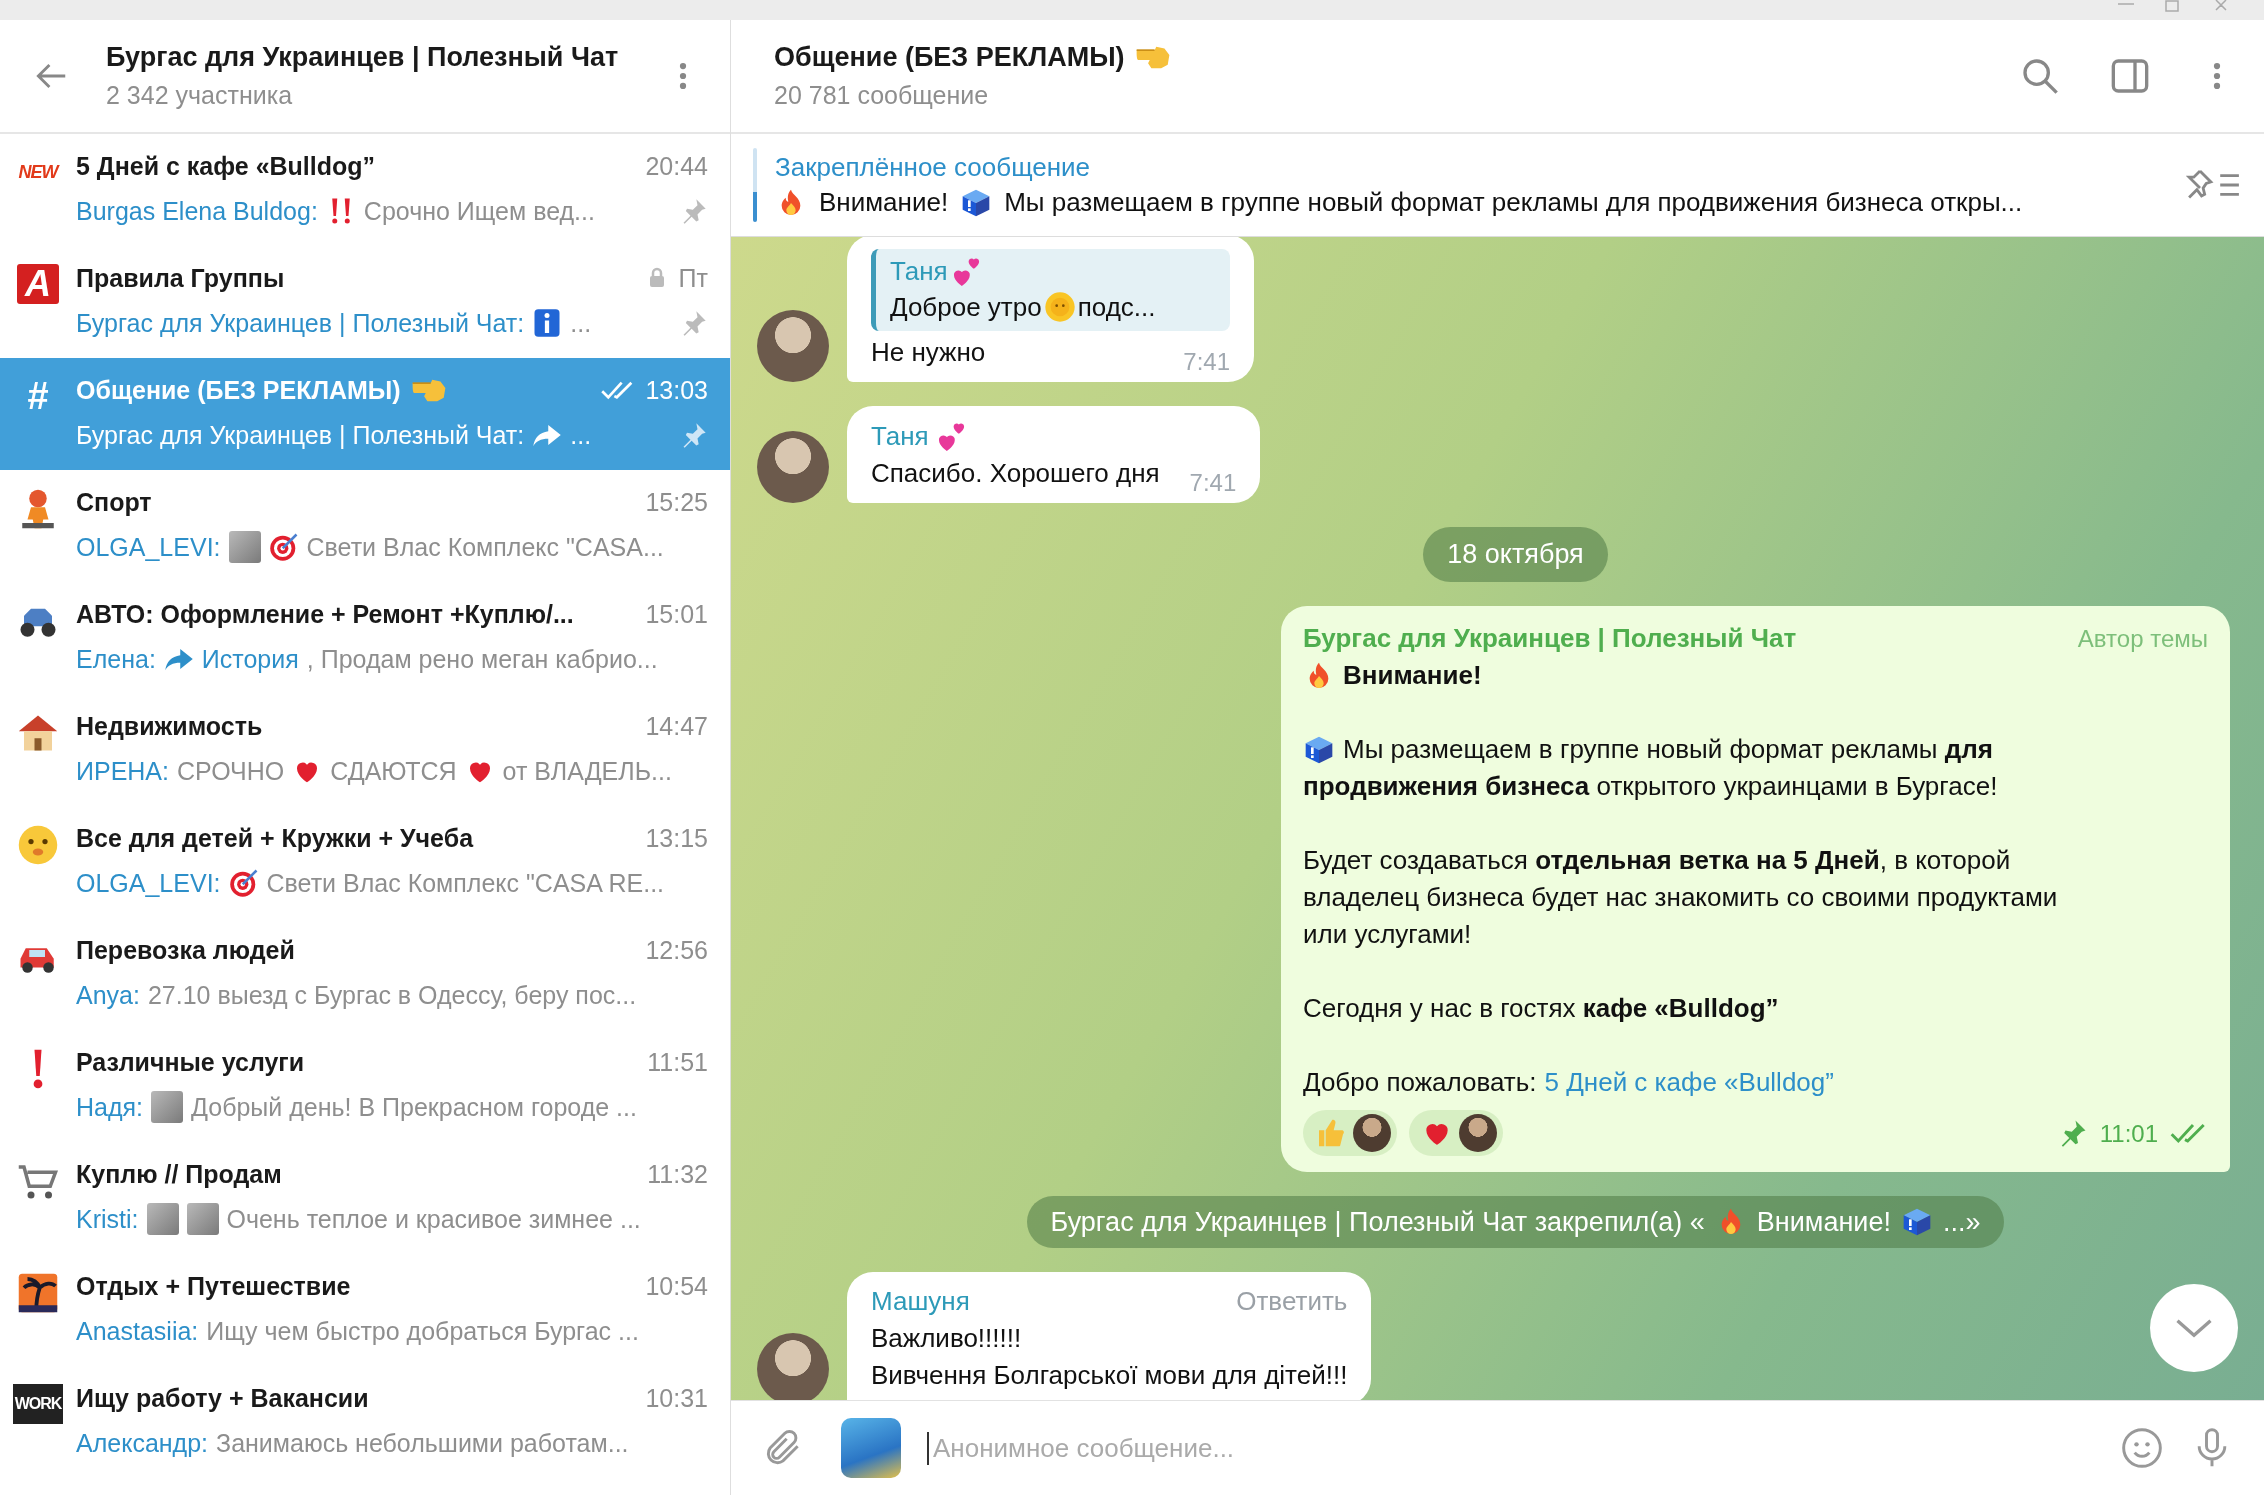 This screenshot has width=2264, height=1495. Describe the element at coordinates (393, 771) in the screenshot. I see `preview-text: СДАЮТСЯ` at that location.